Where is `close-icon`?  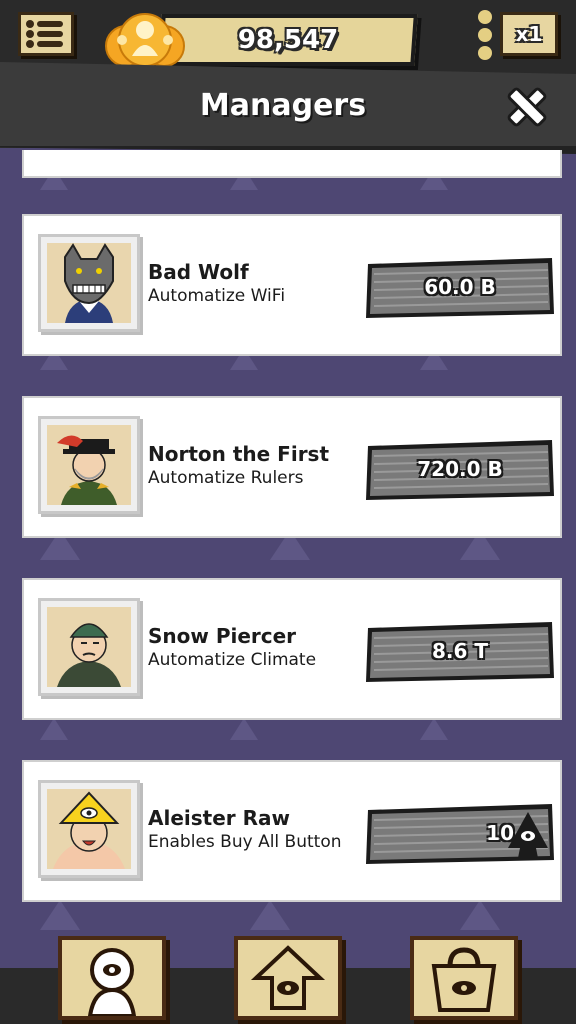 close-icon is located at coordinates (527, 107).